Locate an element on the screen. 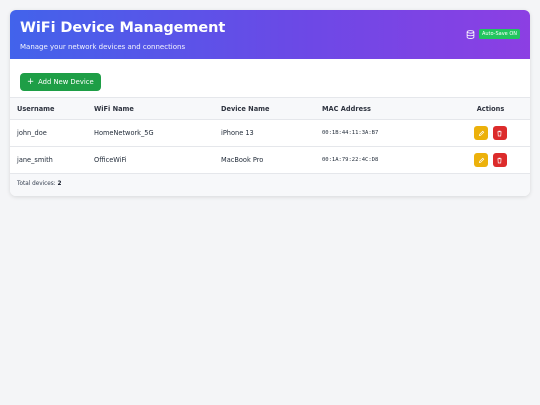 The height and width of the screenshot is (405, 540). add-device-button: + Add New Device is located at coordinates (60, 82).